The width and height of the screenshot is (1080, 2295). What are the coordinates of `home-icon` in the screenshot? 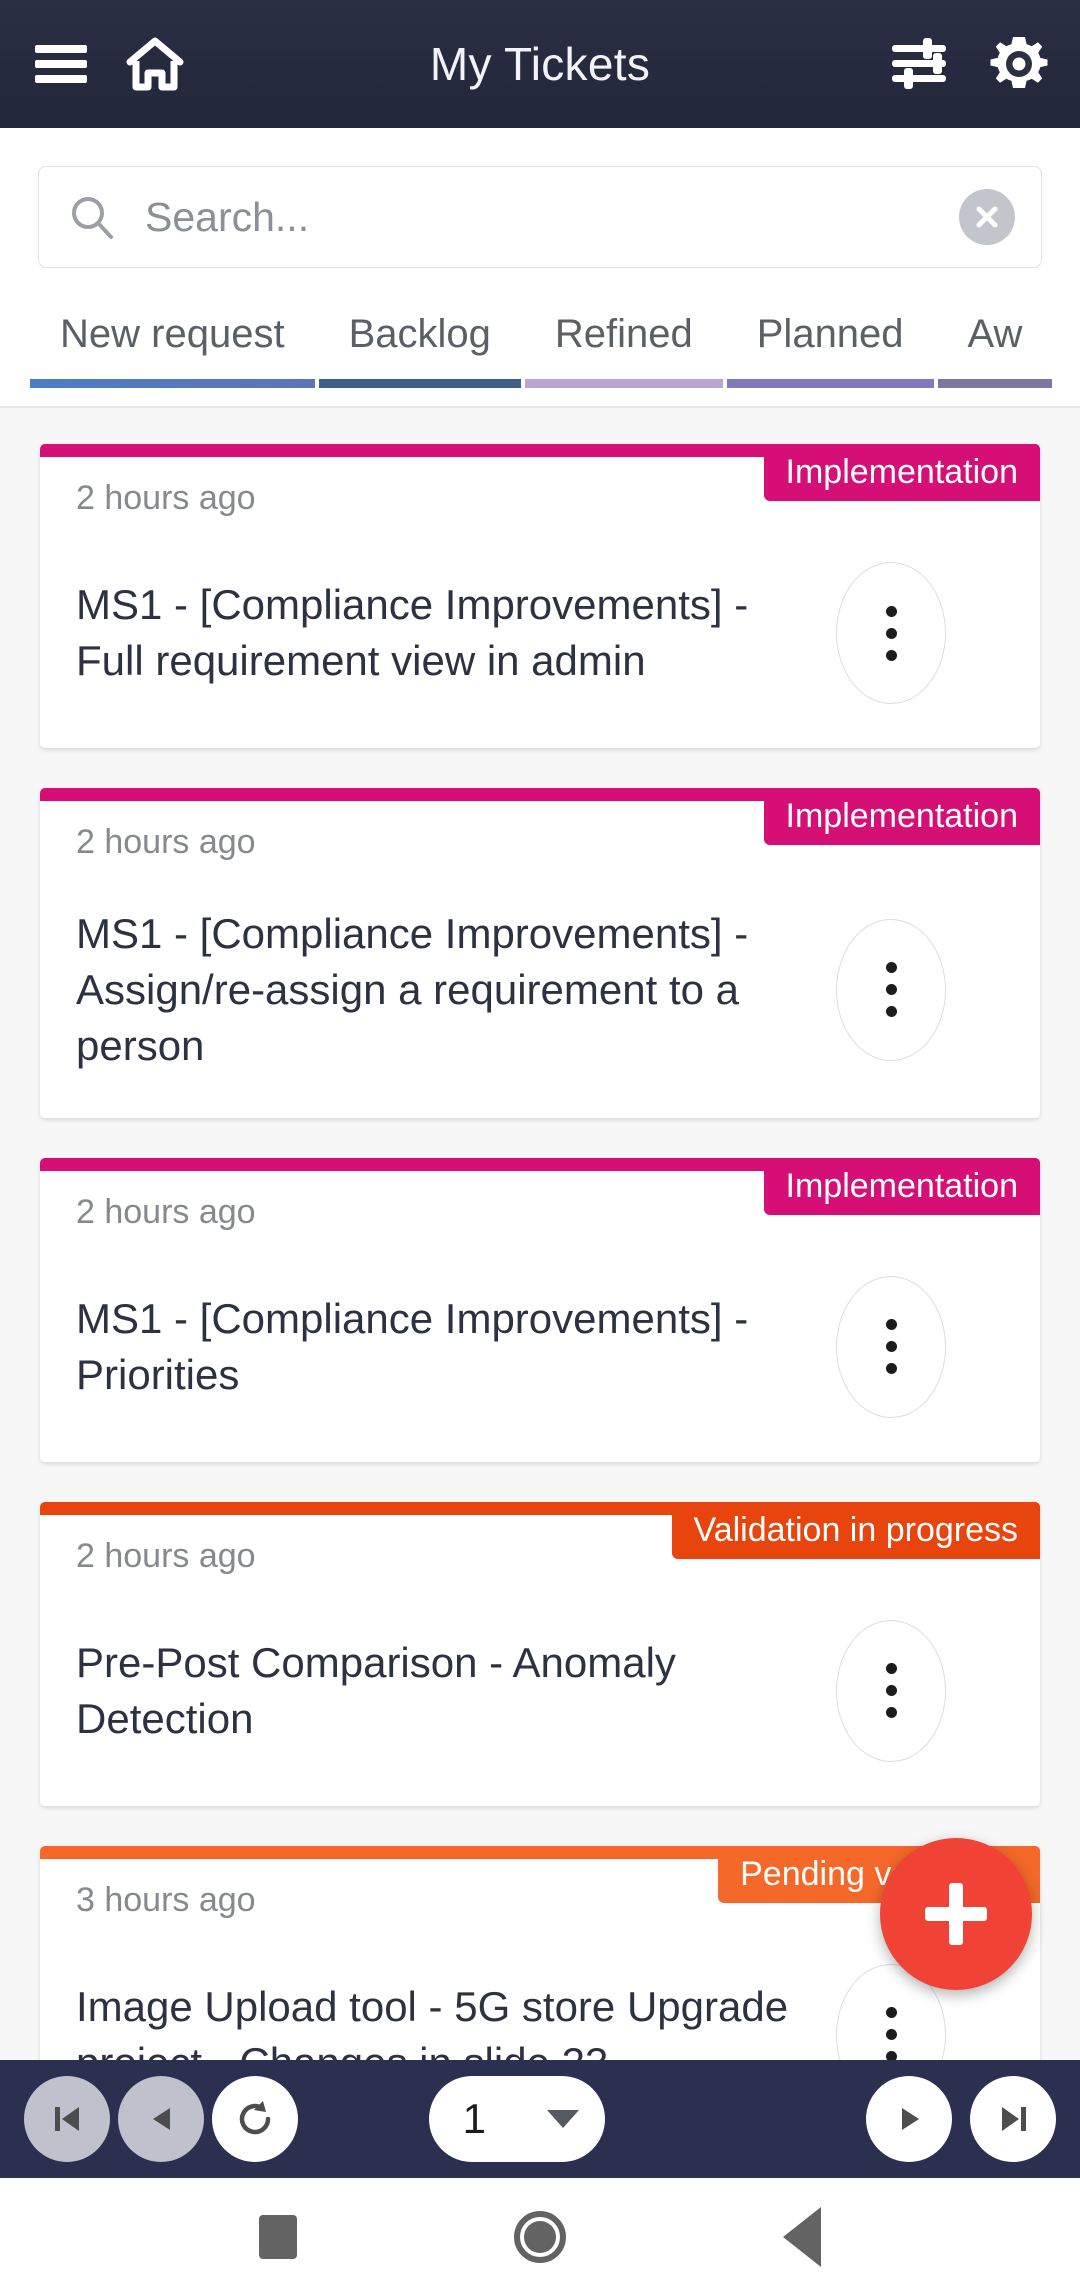 It's located at (155, 64).